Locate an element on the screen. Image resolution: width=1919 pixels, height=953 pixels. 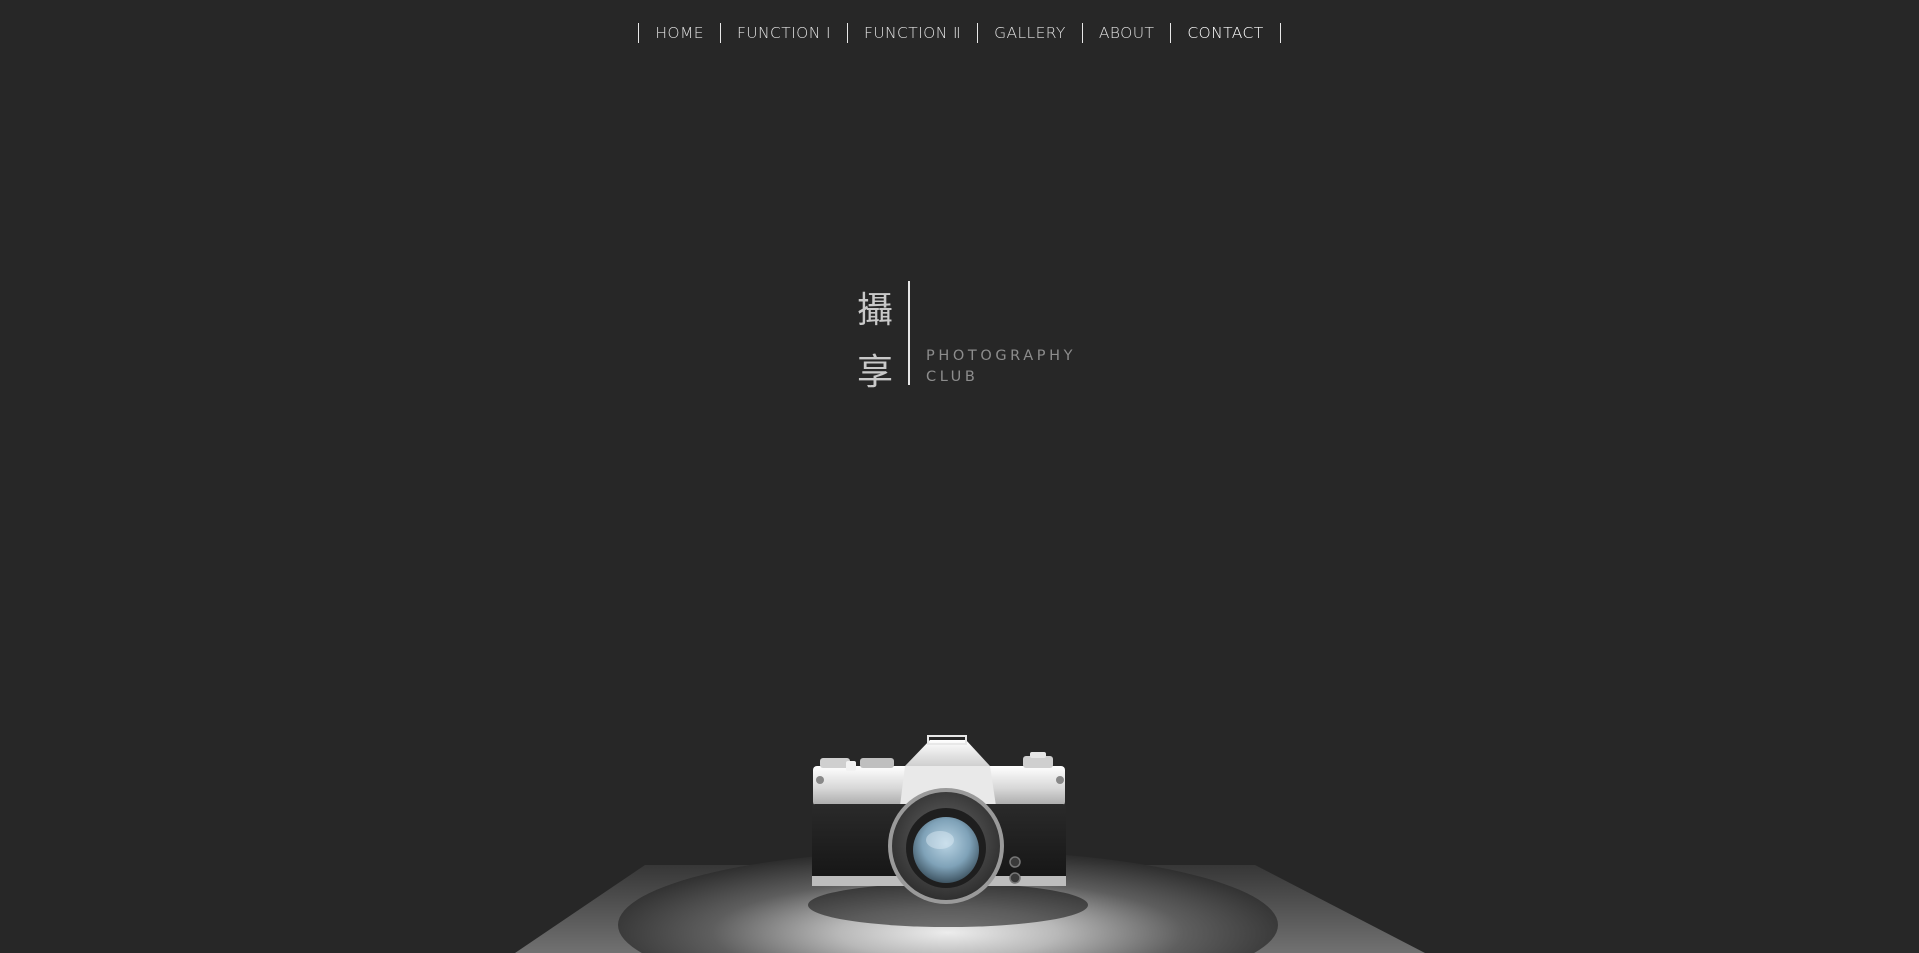
nav-function-1: FUNCTION Ⅰ is located at coordinates (784, 33).